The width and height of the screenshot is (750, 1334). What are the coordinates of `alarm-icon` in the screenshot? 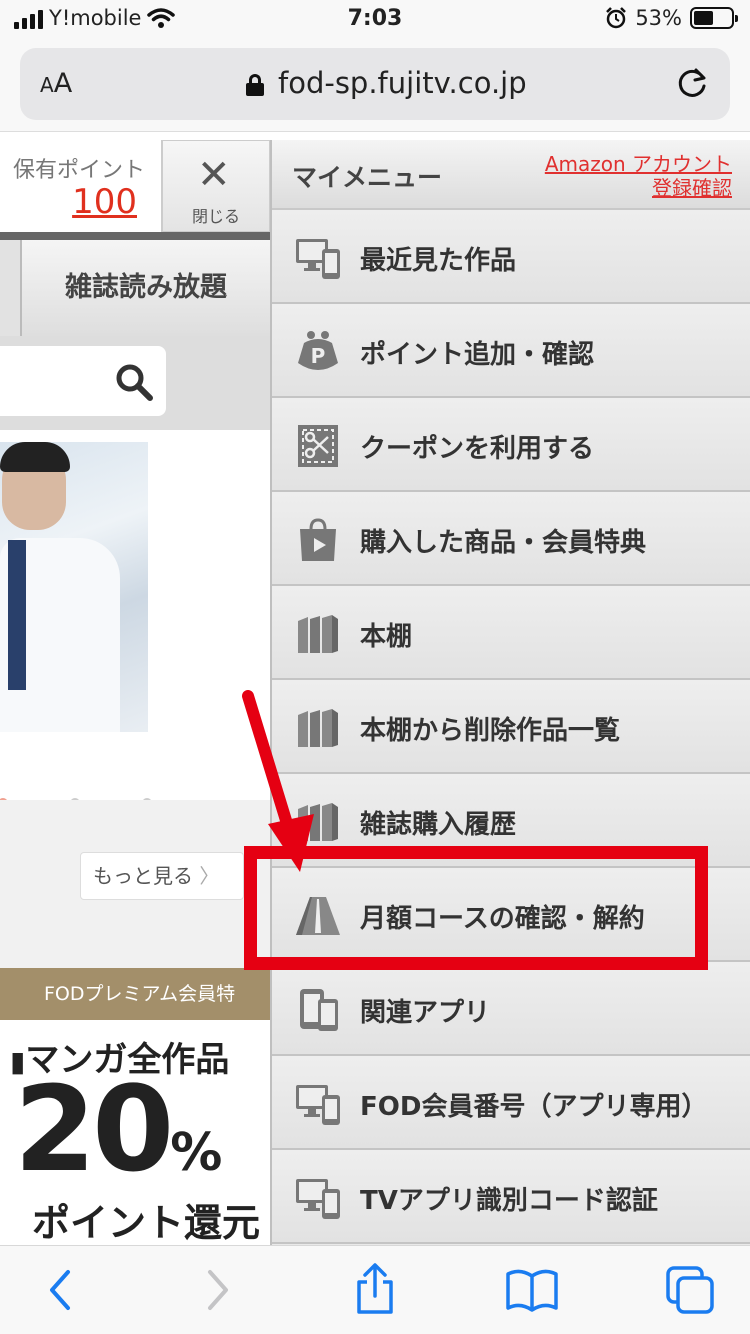 It's located at (616, 18).